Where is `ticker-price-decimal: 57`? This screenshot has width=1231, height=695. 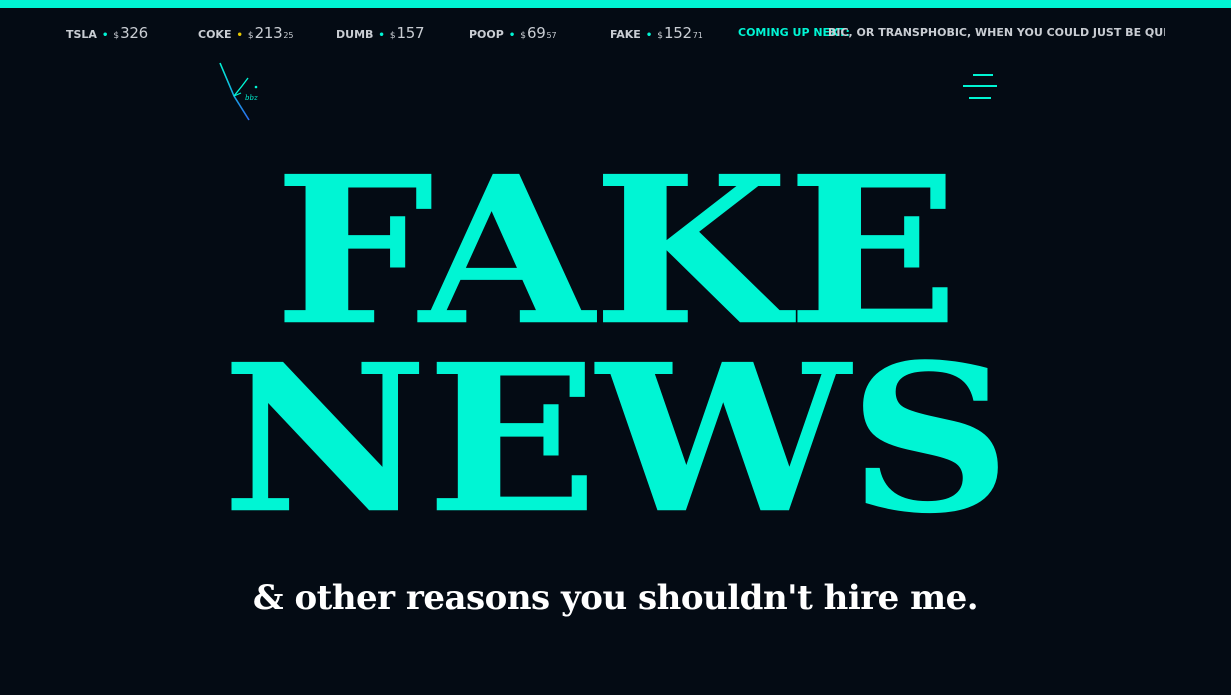 ticker-price-decimal: 57 is located at coordinates (551, 35).